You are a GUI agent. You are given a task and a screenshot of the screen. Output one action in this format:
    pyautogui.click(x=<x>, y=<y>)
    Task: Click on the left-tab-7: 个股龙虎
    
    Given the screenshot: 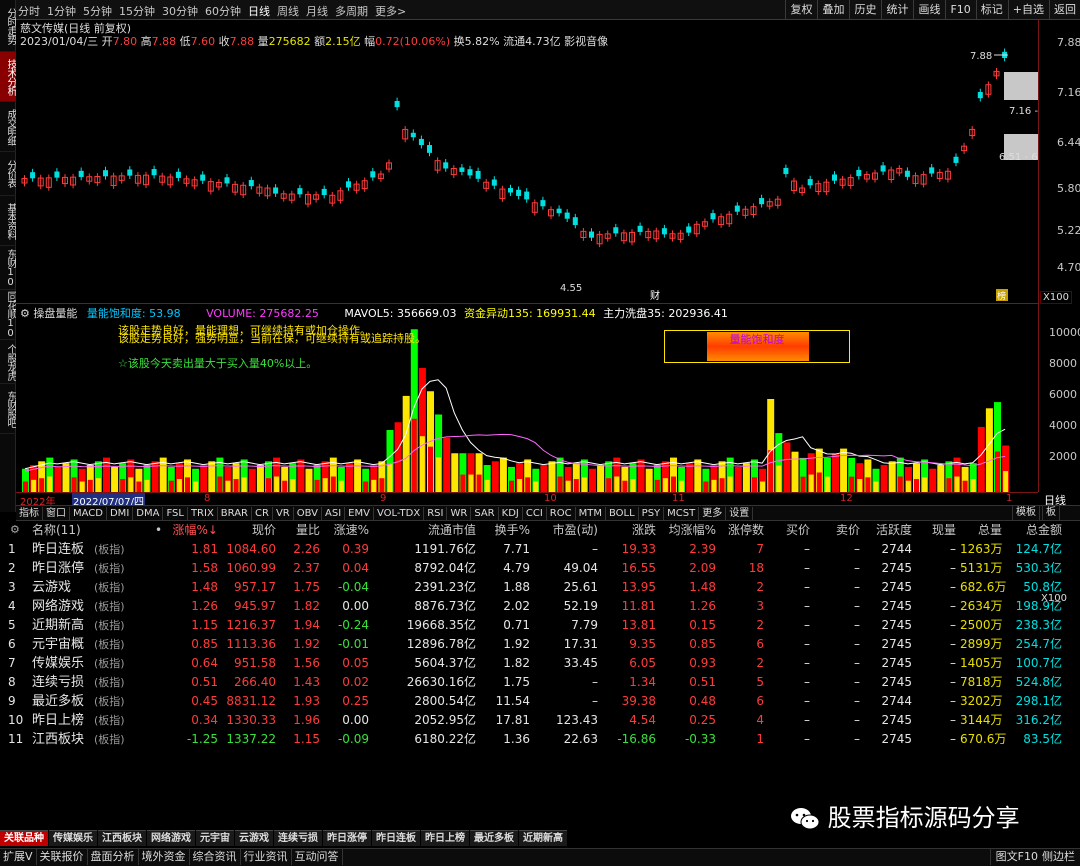 What is the action you would take?
    pyautogui.click(x=8, y=362)
    